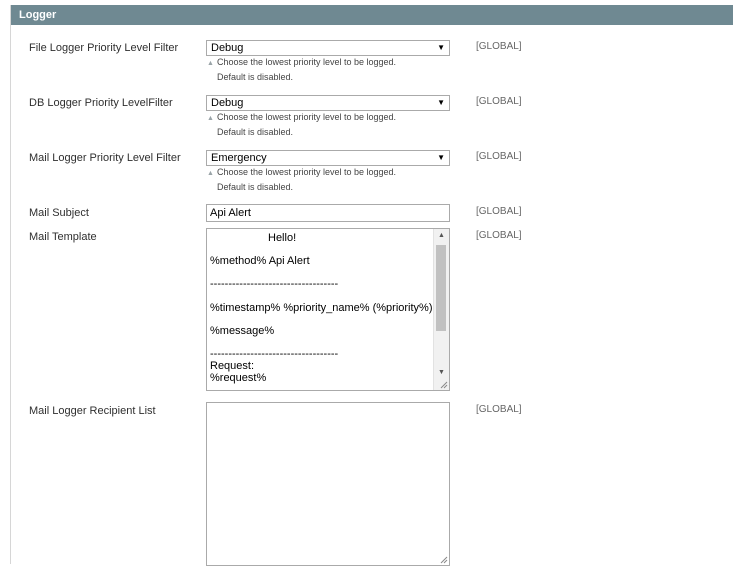  What do you see at coordinates (255, 132) in the screenshot?
I see `db-logger-note-line2: Default is disabled.` at bounding box center [255, 132].